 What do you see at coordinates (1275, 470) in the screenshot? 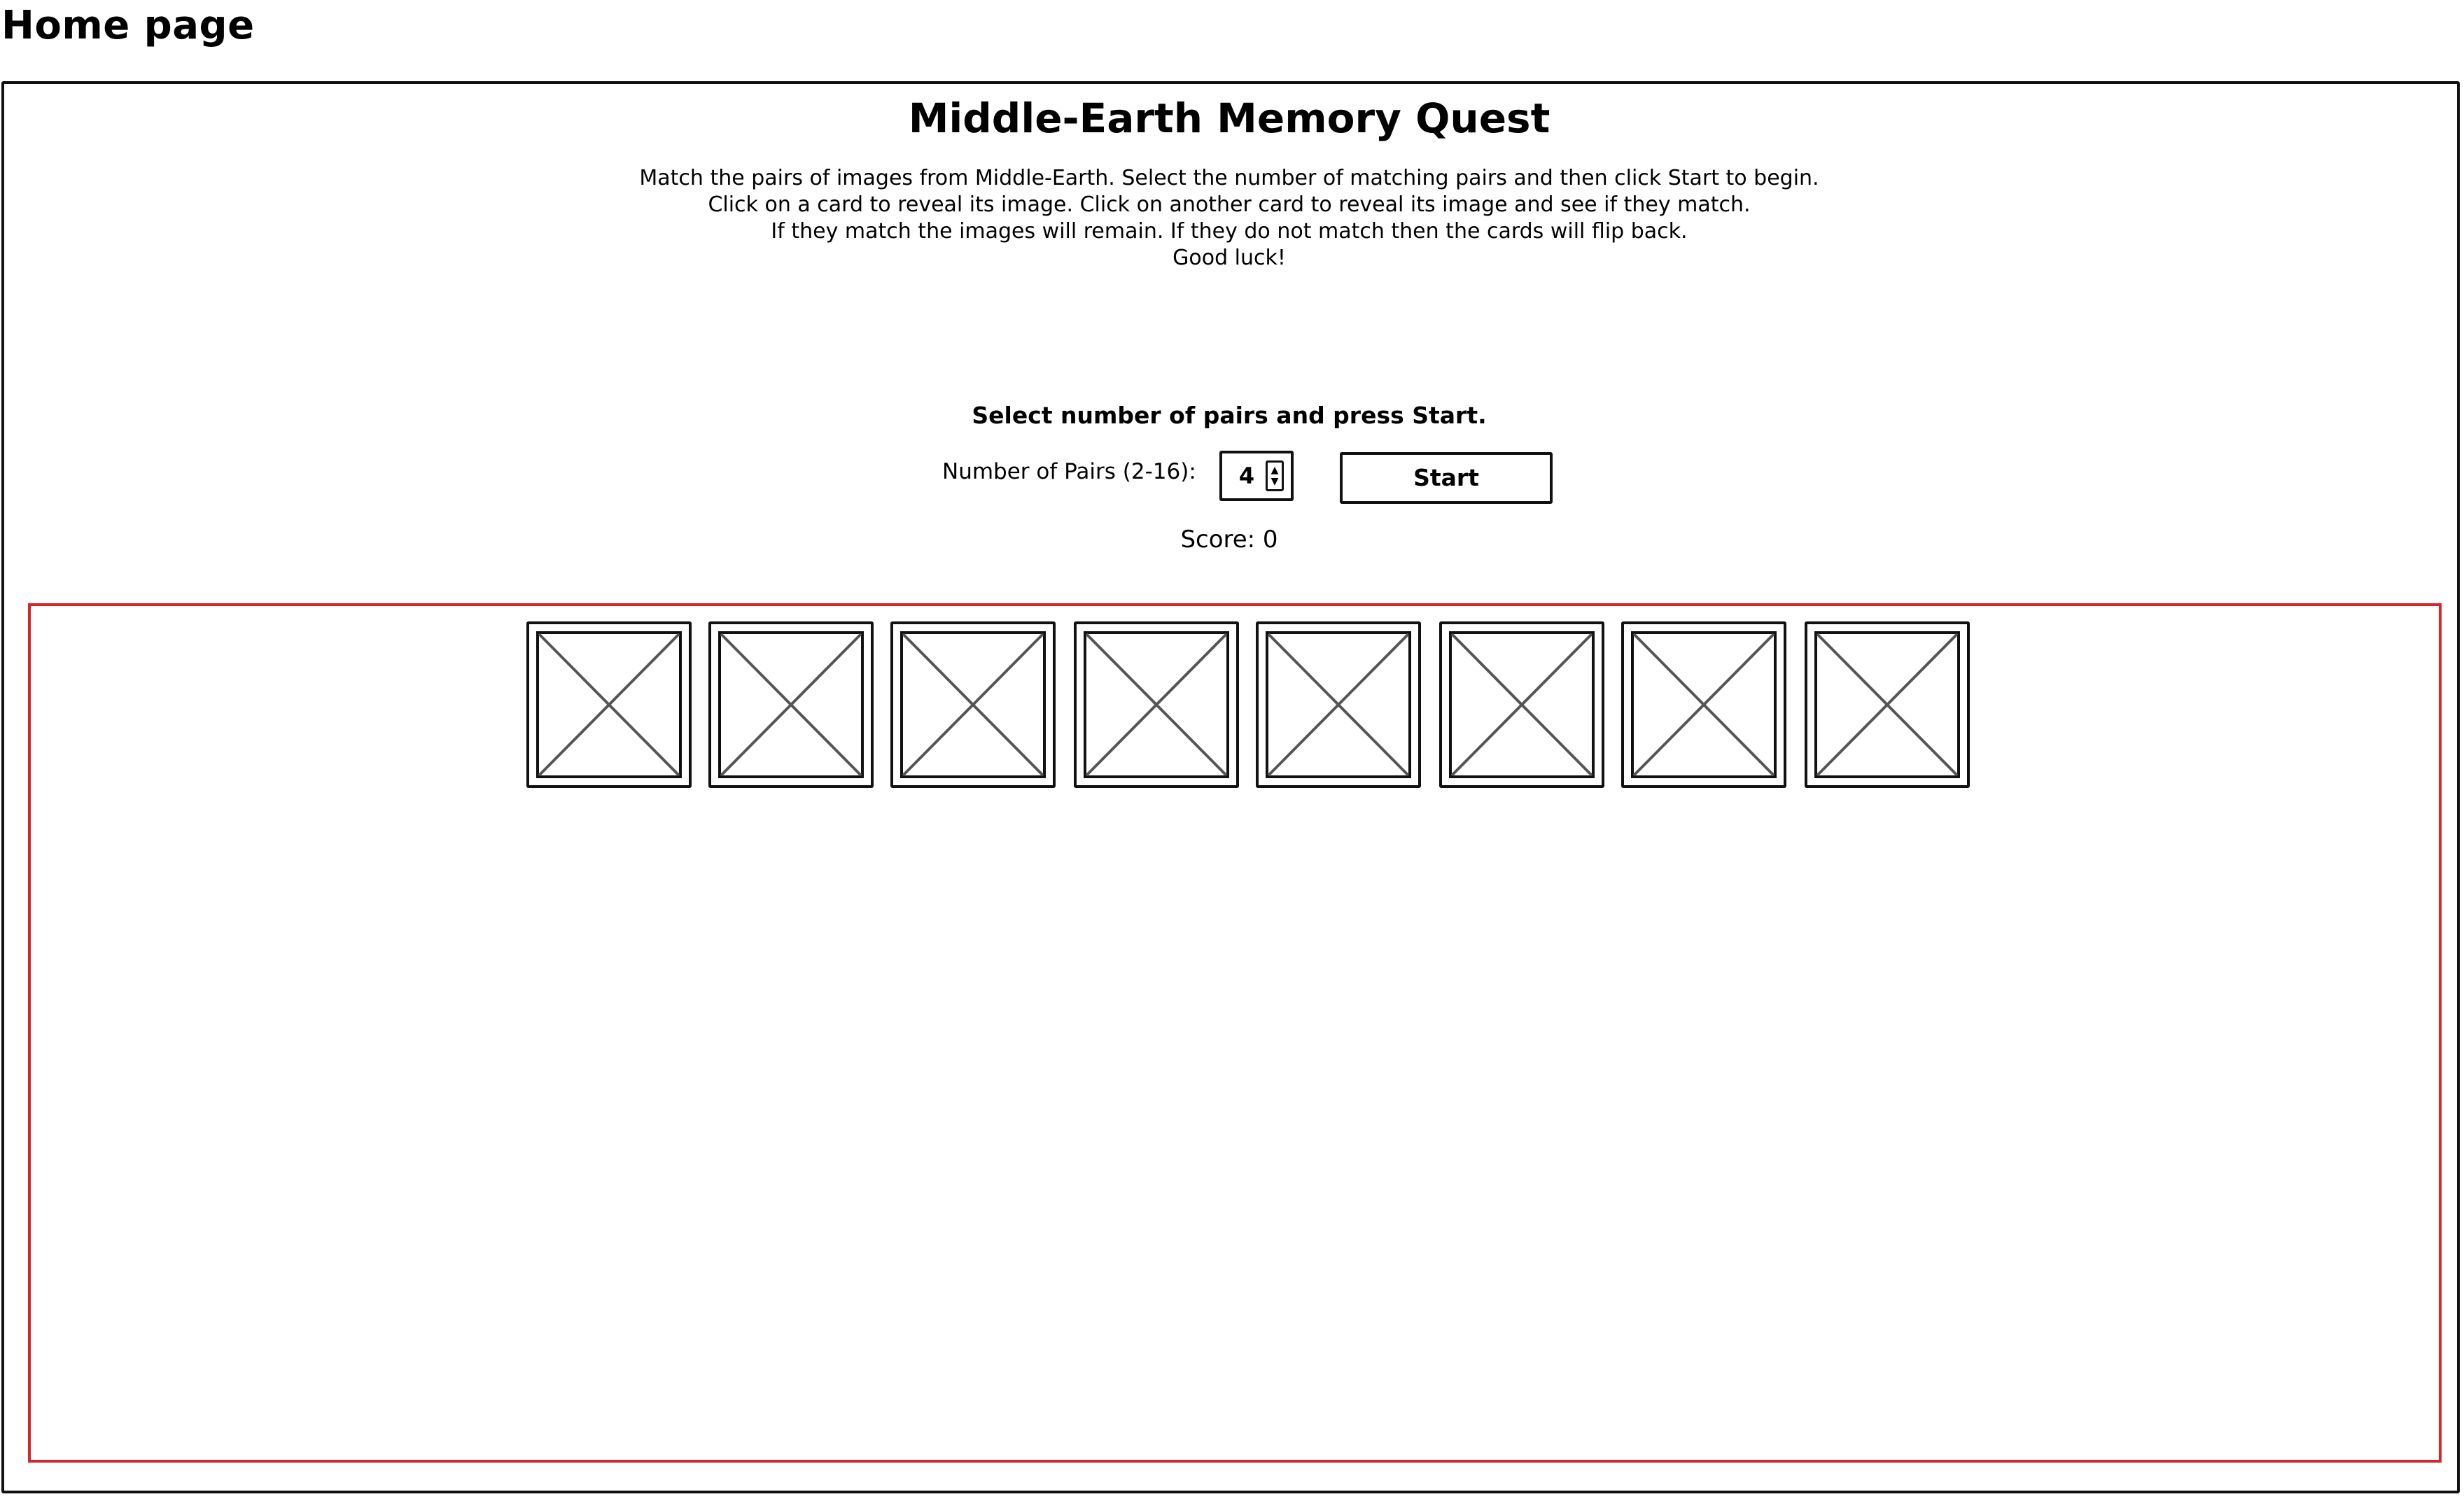
I see `stepper-up-icon: ▲` at bounding box center [1275, 470].